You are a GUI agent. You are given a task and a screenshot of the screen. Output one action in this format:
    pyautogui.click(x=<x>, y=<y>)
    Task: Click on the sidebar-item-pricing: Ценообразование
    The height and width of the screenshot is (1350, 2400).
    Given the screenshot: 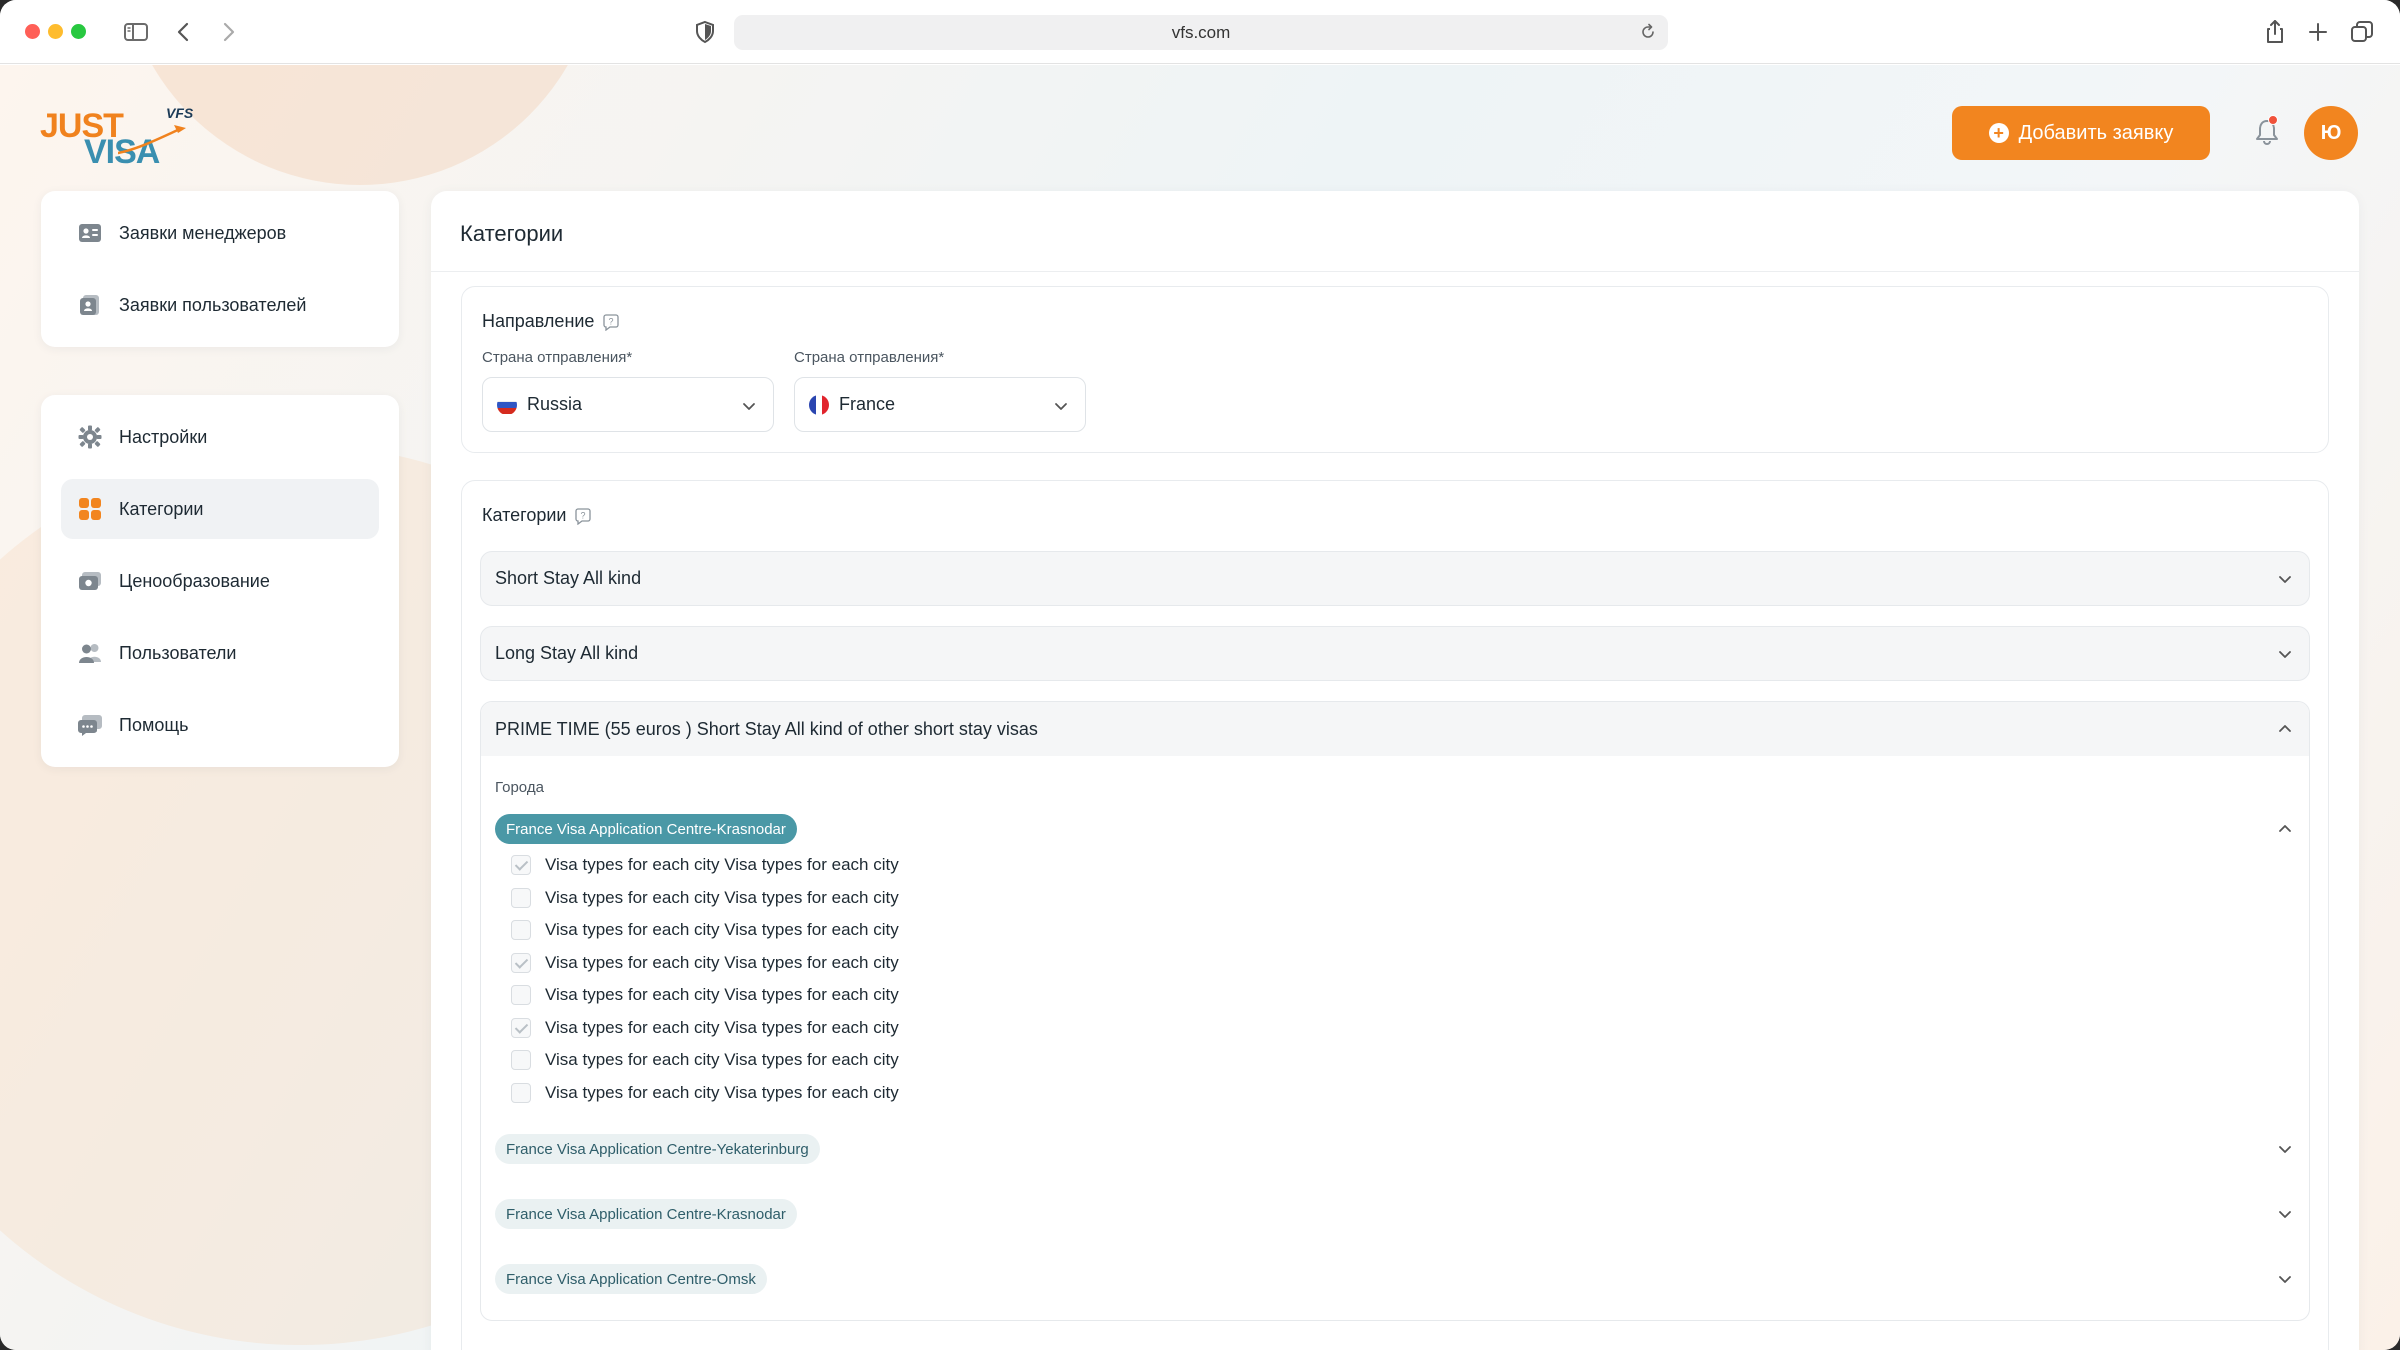 What is the action you would take?
    pyautogui.click(x=220, y=581)
    